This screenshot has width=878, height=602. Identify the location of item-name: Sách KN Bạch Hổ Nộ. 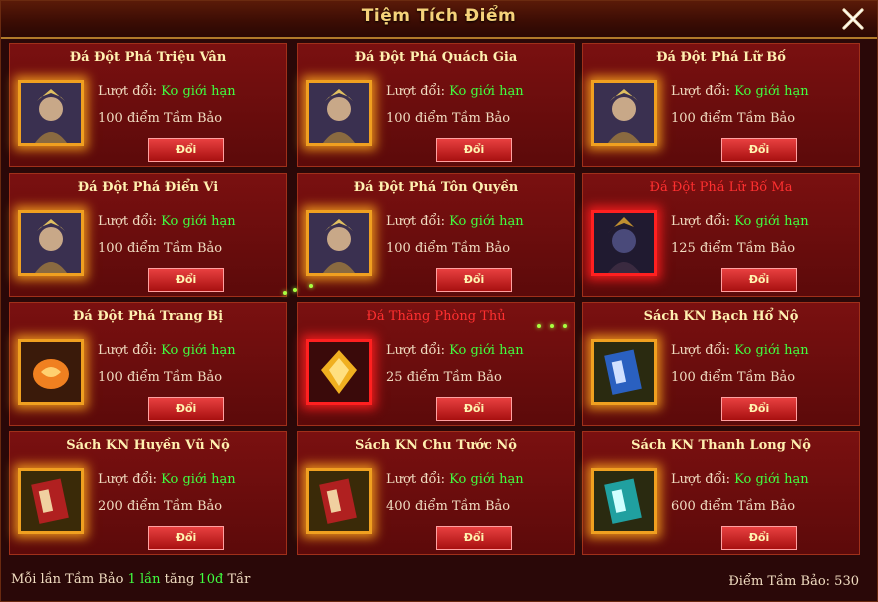
(721, 316).